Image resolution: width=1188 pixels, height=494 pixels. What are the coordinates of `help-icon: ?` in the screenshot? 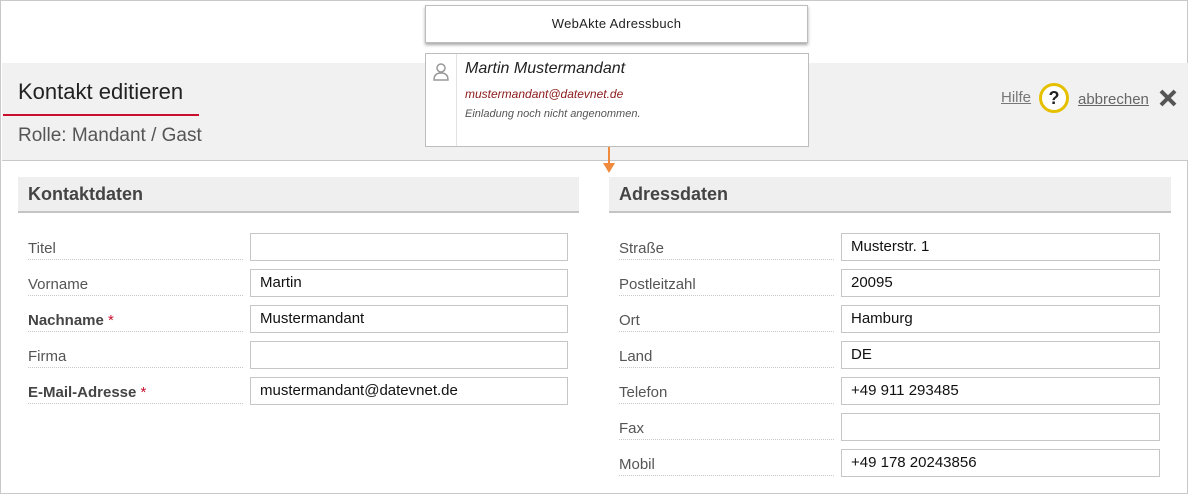 It's located at (1054, 98).